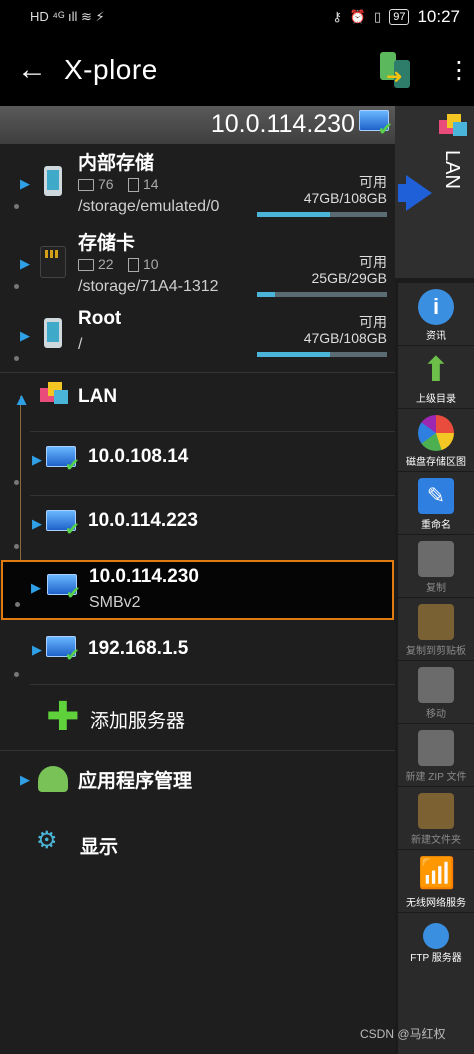 This screenshot has width=474, height=1054. I want to click on battery-indicator: 97, so click(399, 17).